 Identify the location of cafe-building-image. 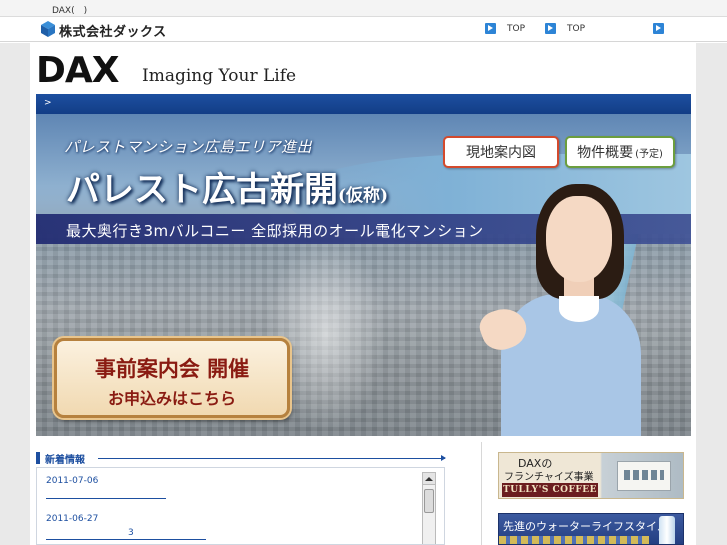
(644, 476).